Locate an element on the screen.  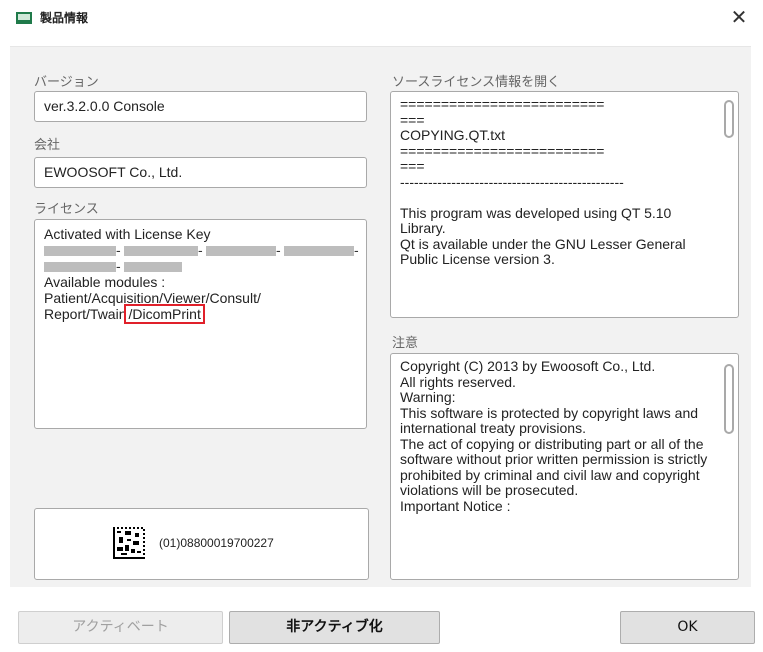
license-activated-text: Activated with License Key is located at coordinates (127, 234).